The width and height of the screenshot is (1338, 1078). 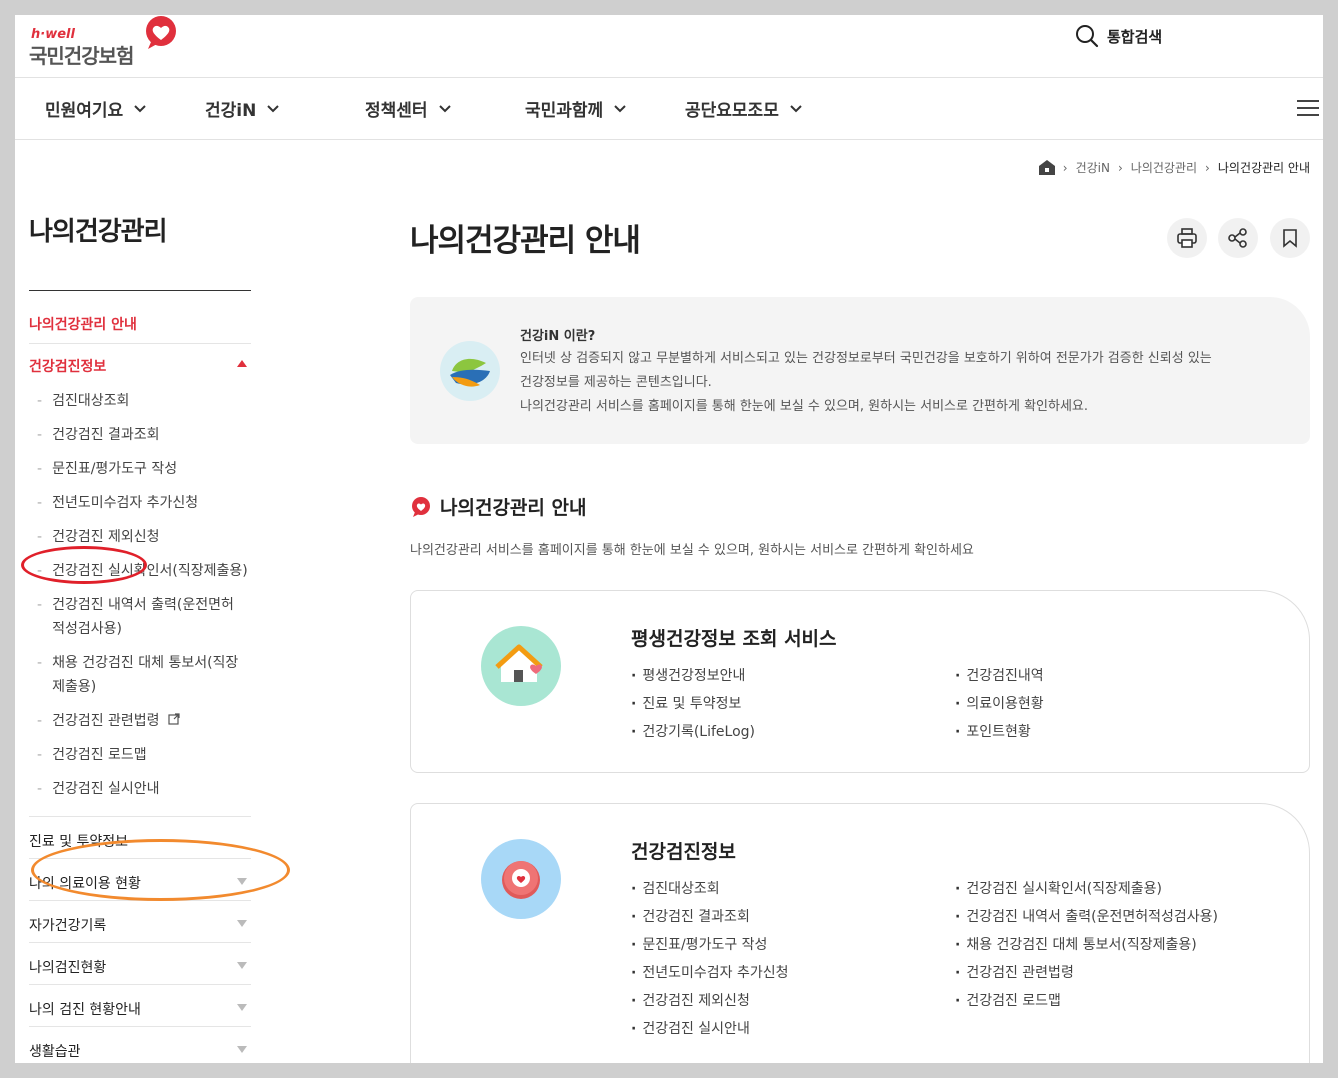 What do you see at coordinates (106, 789) in the screenshot?
I see `subitem-label: 건강검진 실시안내` at bounding box center [106, 789].